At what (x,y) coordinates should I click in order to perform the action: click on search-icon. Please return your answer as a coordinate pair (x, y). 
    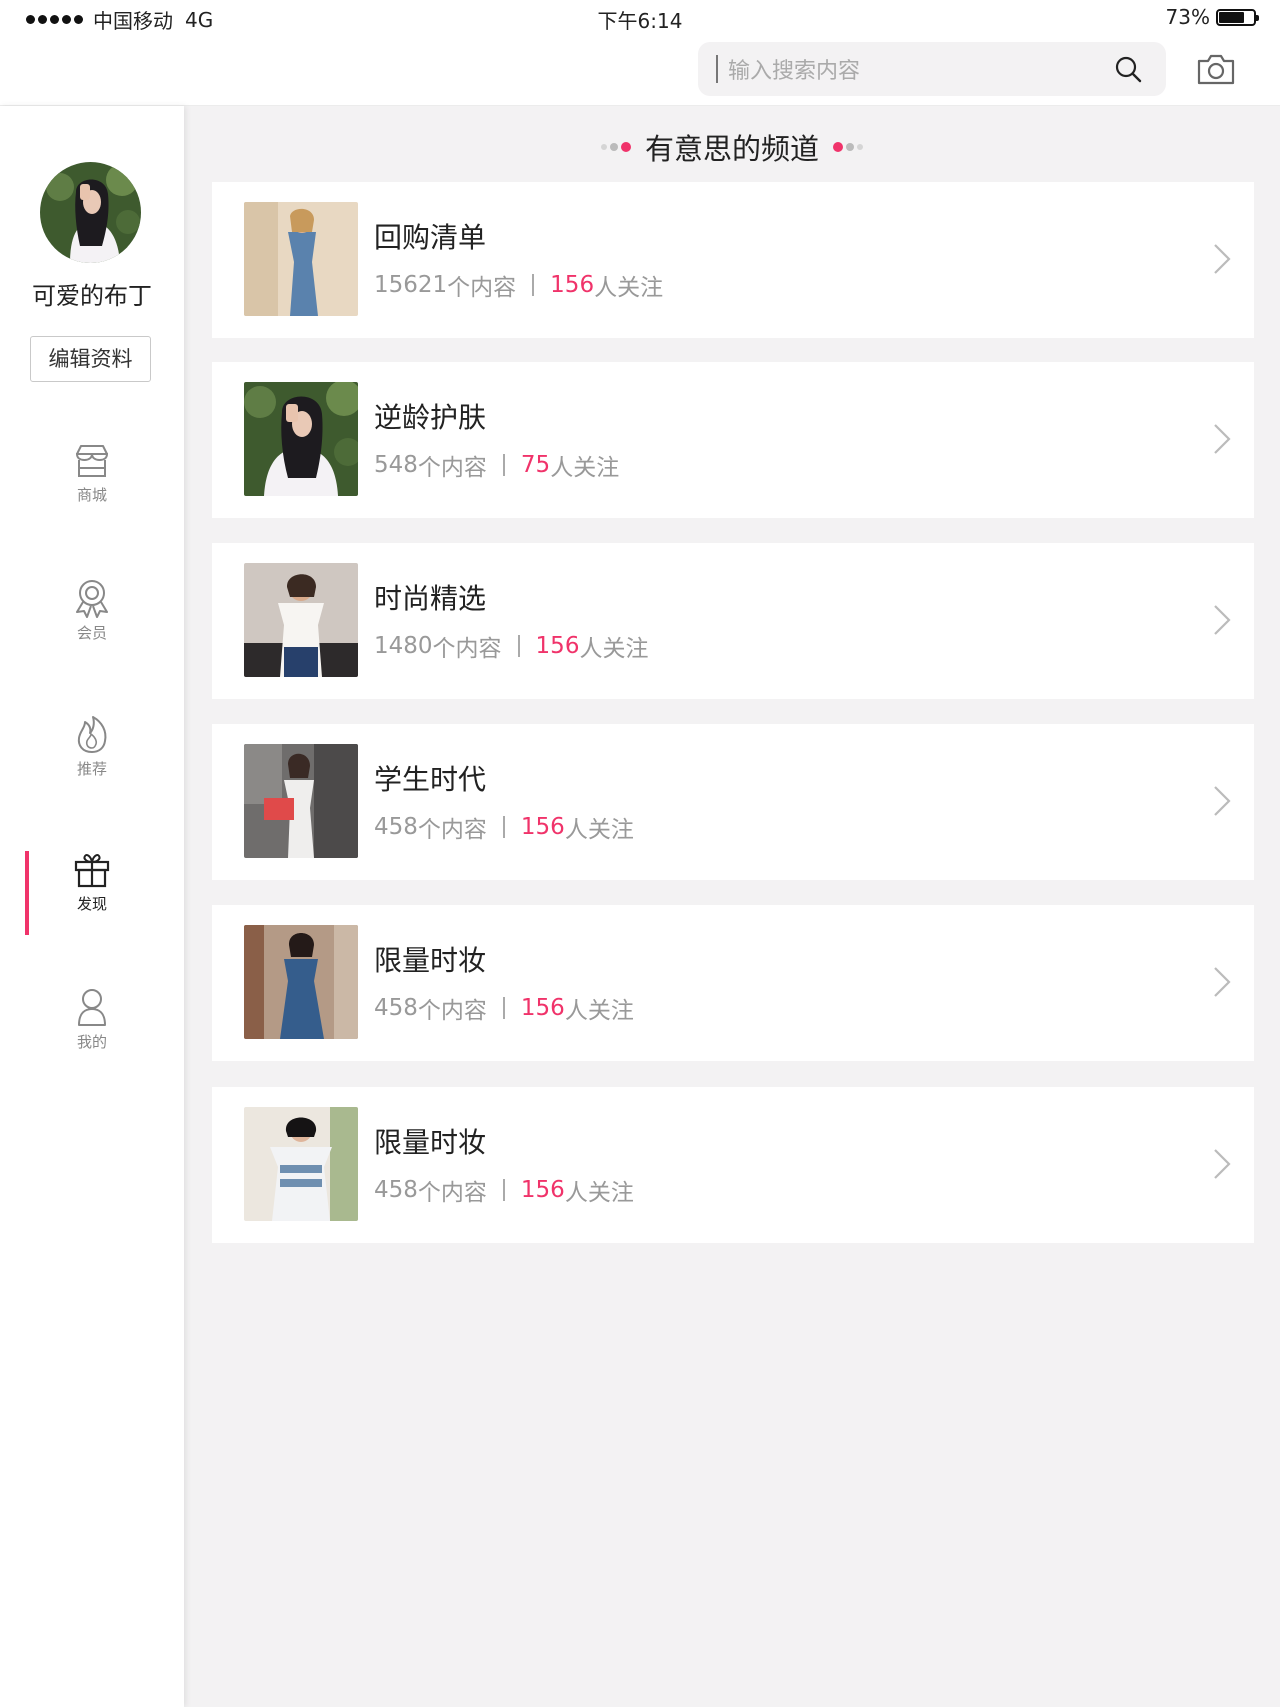
    Looking at the image, I should click on (1128, 69).